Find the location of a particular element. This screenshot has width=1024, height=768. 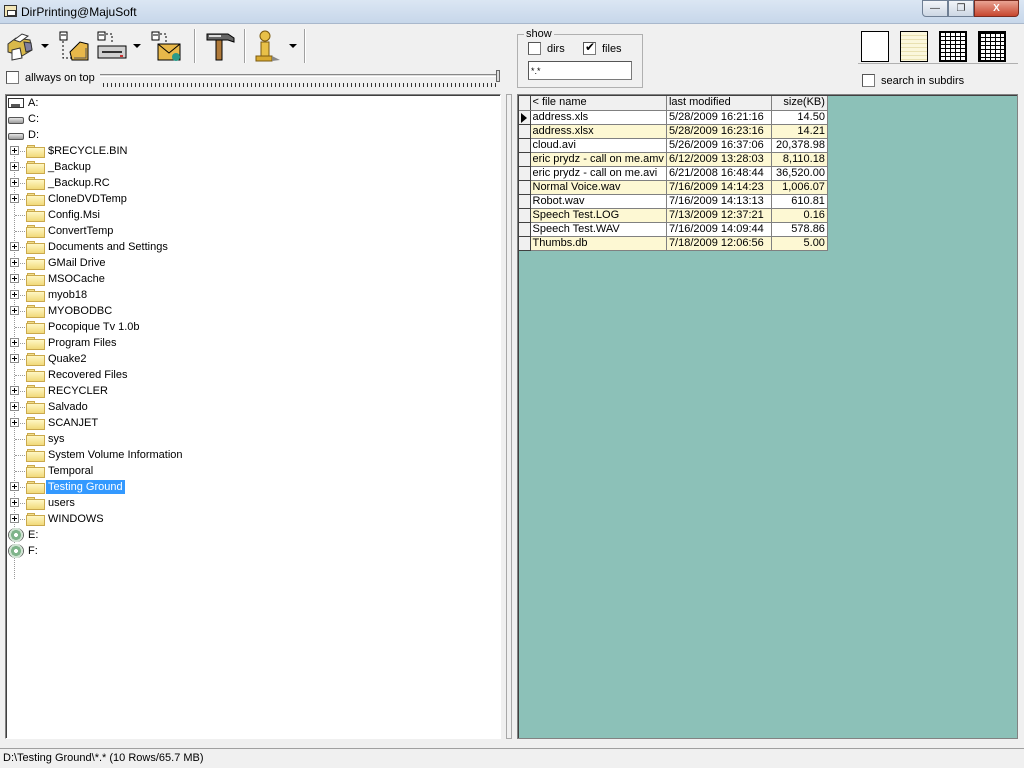

restore-button: ❐ is located at coordinates (961, 8).